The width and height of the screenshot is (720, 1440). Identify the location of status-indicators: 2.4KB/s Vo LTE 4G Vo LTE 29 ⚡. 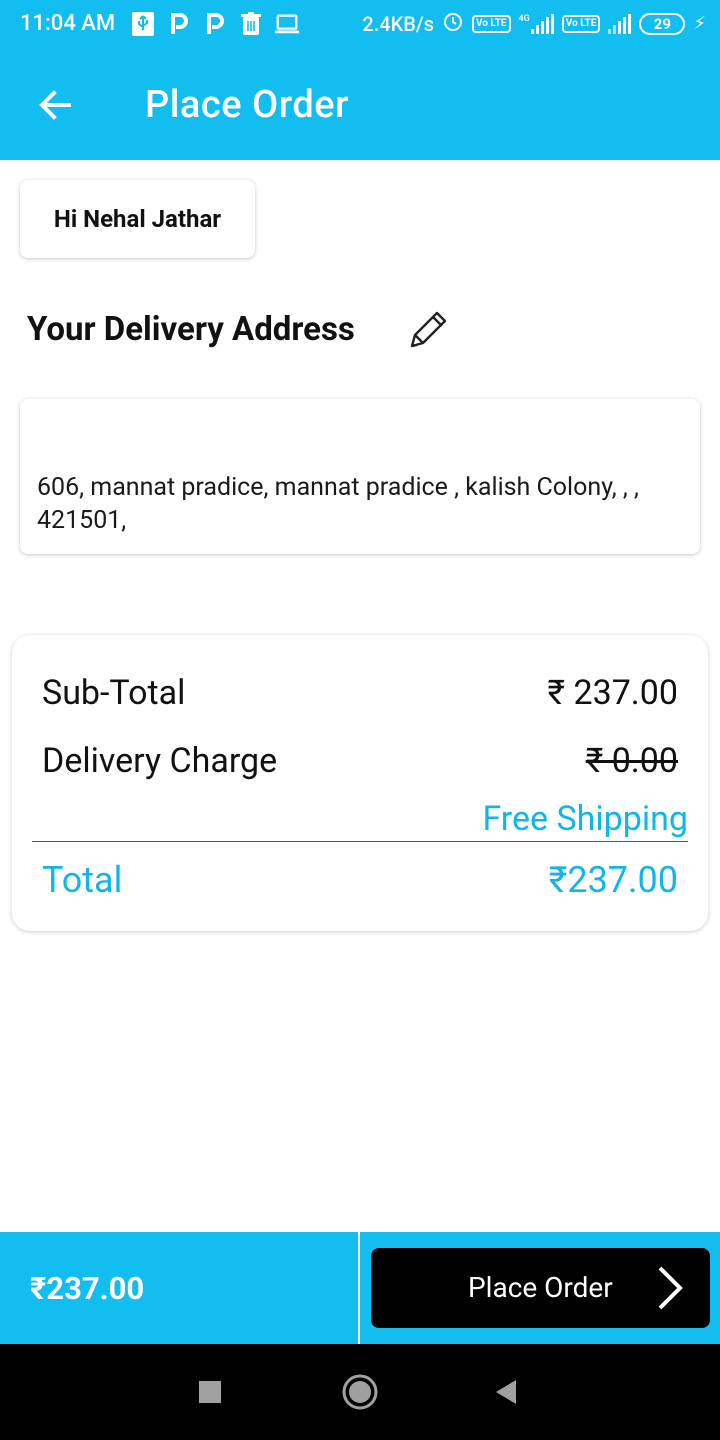
(534, 23).